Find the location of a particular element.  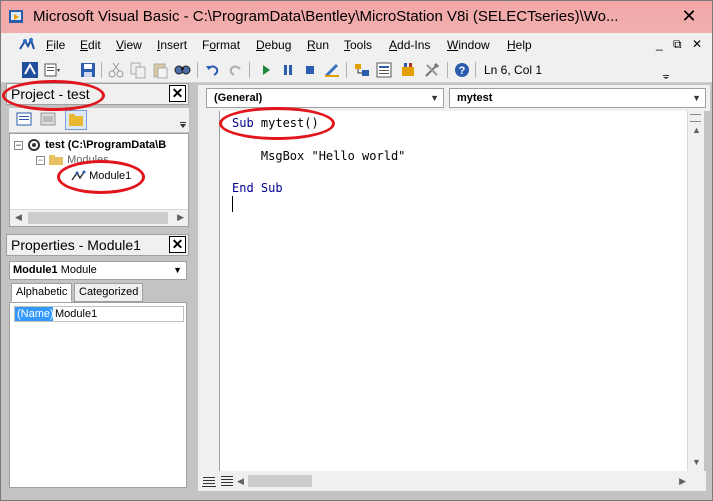

property-value: Module1 is located at coordinates (76, 314).